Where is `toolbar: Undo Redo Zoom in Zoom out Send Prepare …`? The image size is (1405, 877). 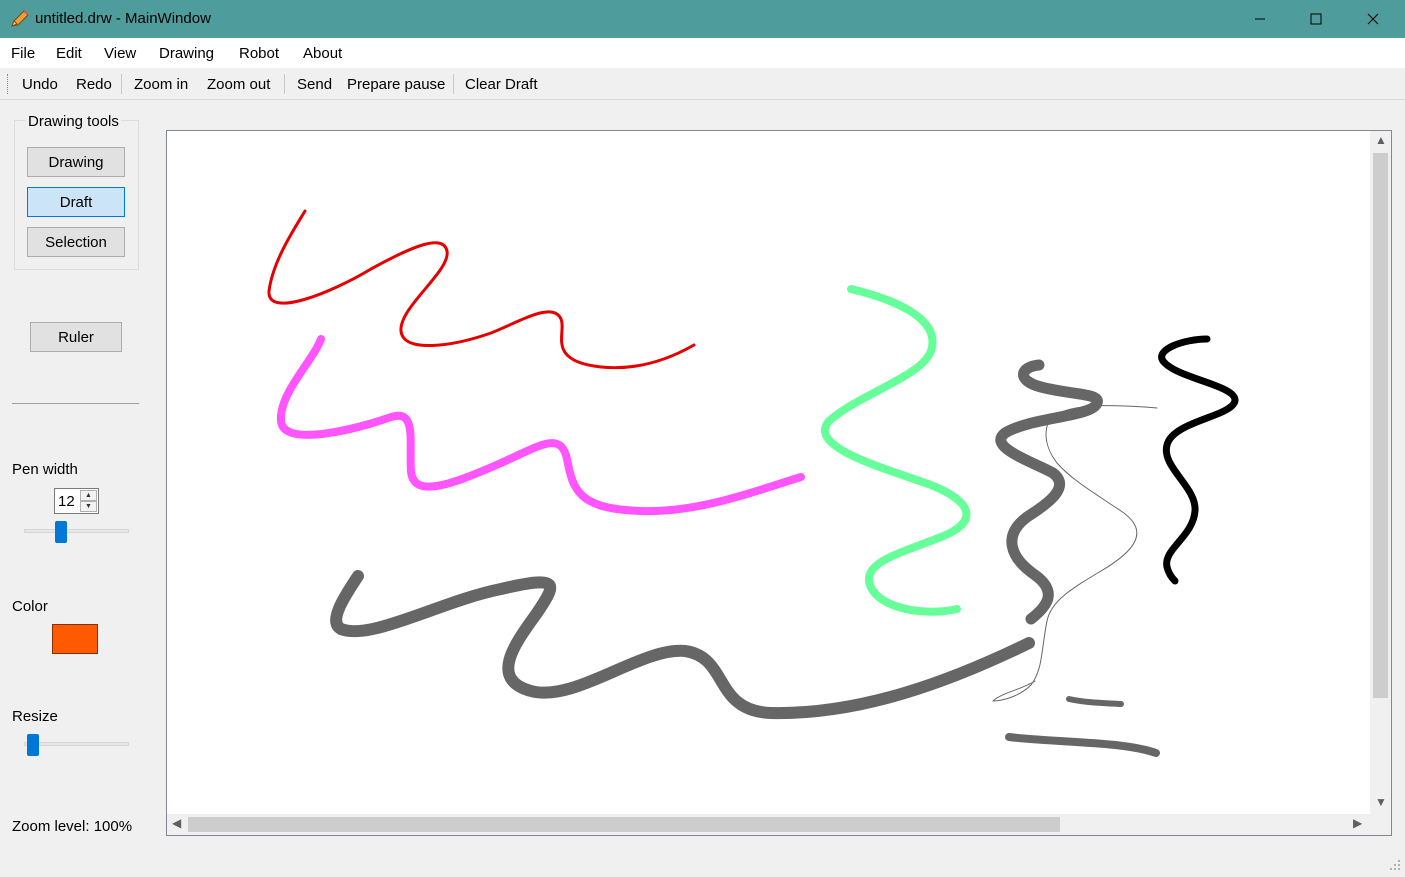 toolbar: Undo Redo Zoom in Zoom out Send Prepare … is located at coordinates (702, 84).